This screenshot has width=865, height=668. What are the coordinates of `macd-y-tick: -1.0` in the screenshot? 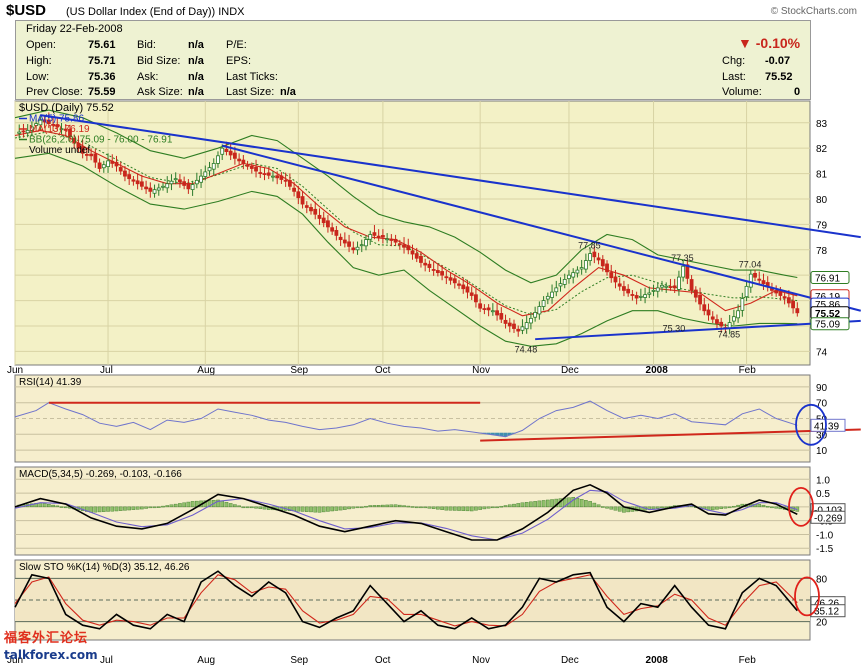 It's located at (825, 535).